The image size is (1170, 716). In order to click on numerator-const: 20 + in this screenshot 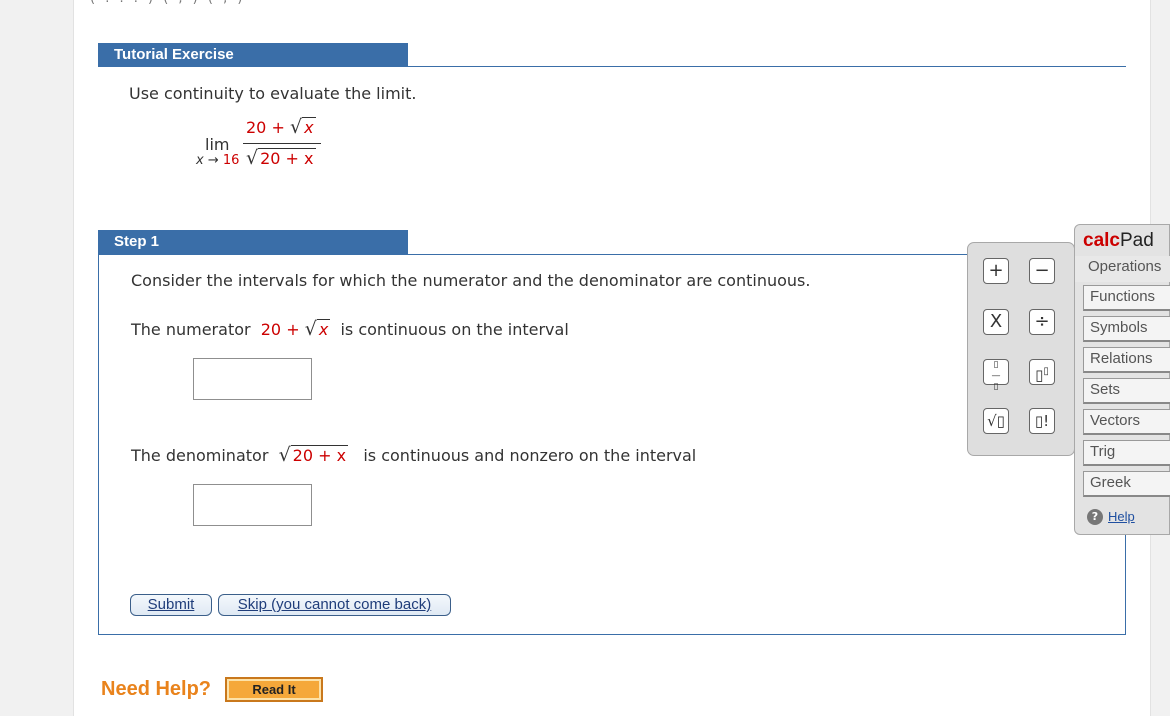, I will do `click(280, 329)`.